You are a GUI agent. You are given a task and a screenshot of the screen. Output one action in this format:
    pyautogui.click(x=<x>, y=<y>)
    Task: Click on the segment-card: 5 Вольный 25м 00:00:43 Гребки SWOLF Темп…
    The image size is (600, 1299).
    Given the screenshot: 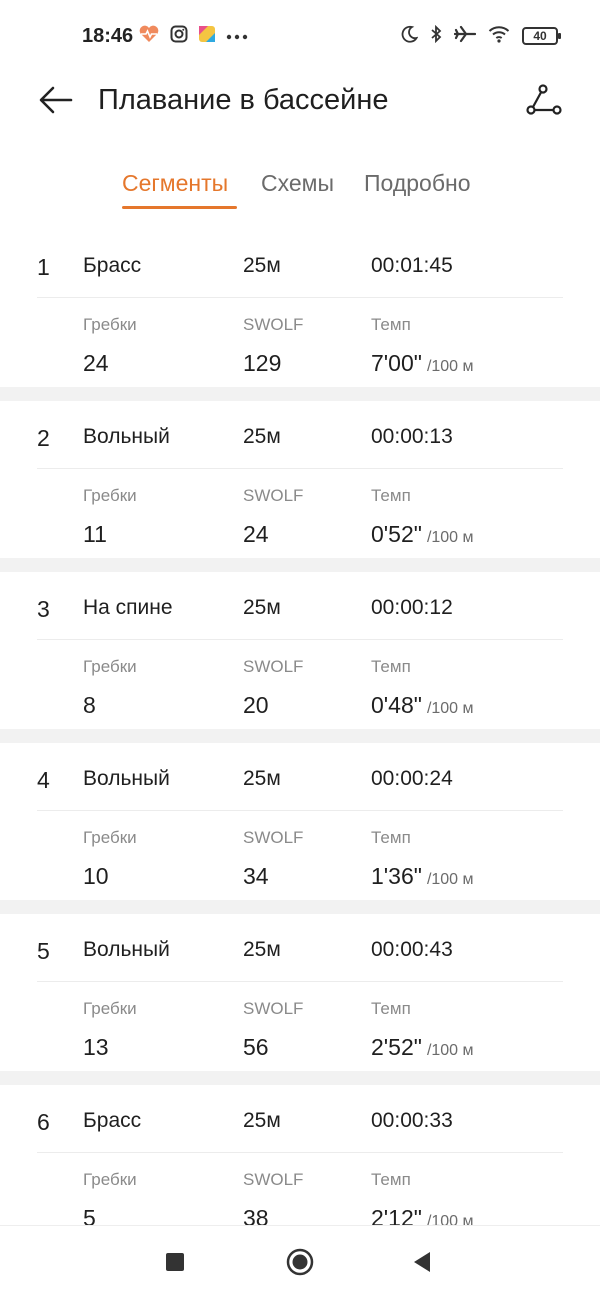 What is the action you would take?
    pyautogui.click(x=300, y=999)
    